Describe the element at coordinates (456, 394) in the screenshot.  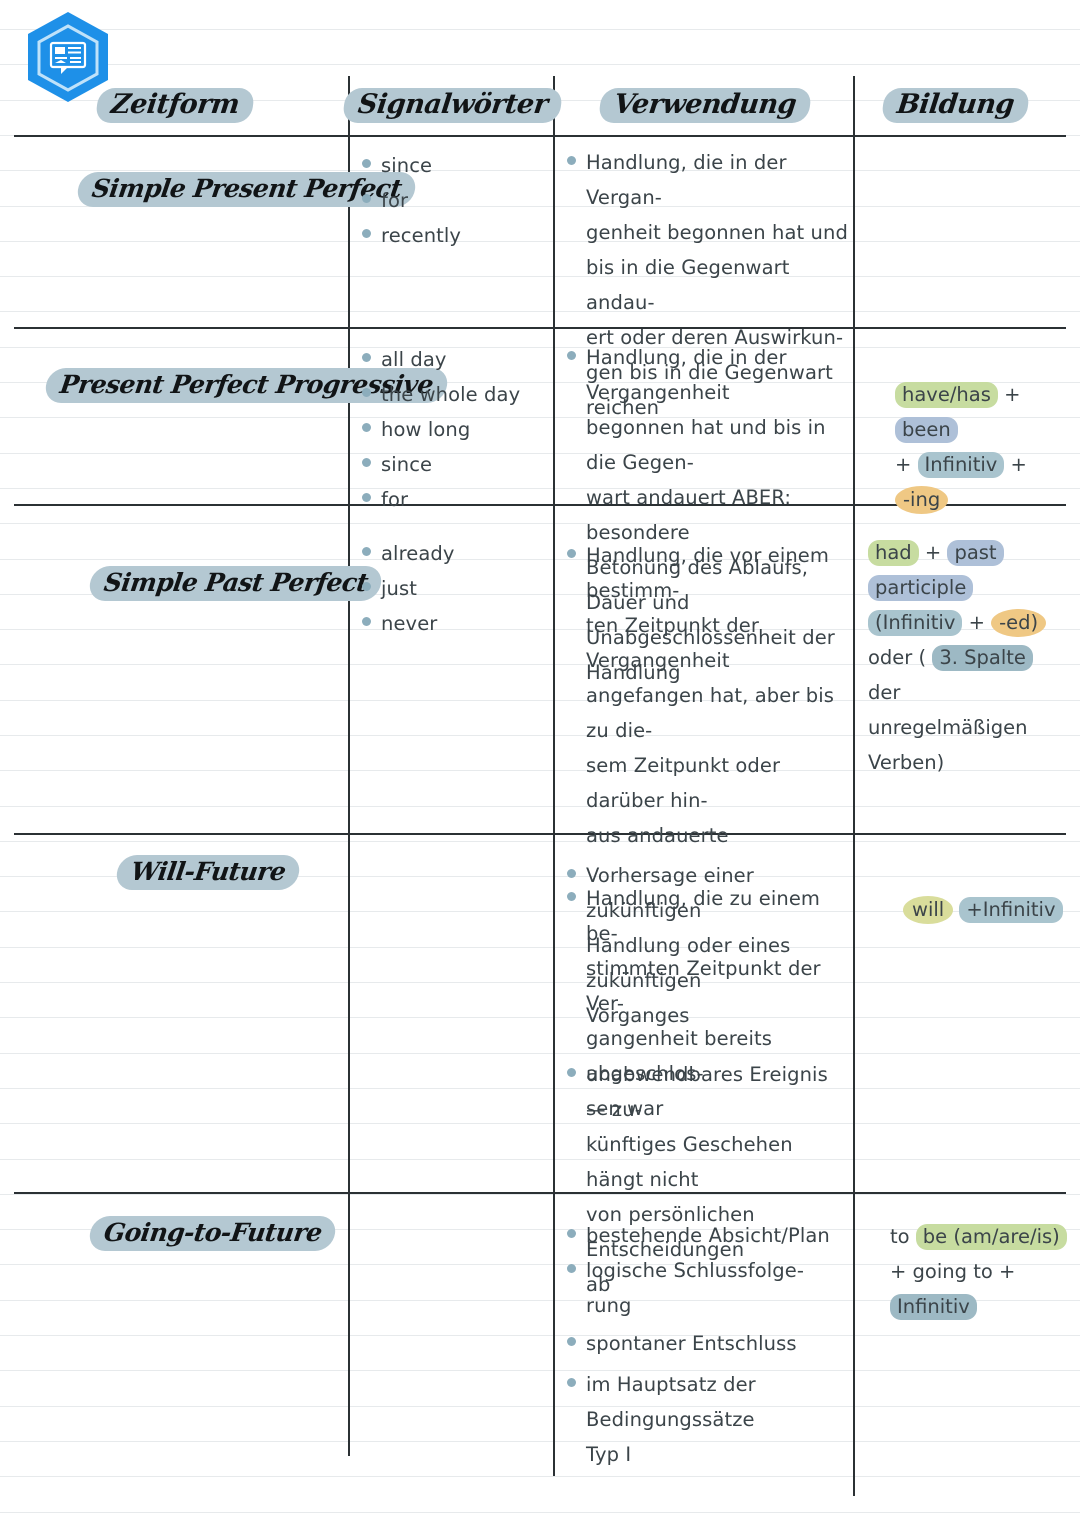
I see `signalword-item: the whole day` at that location.